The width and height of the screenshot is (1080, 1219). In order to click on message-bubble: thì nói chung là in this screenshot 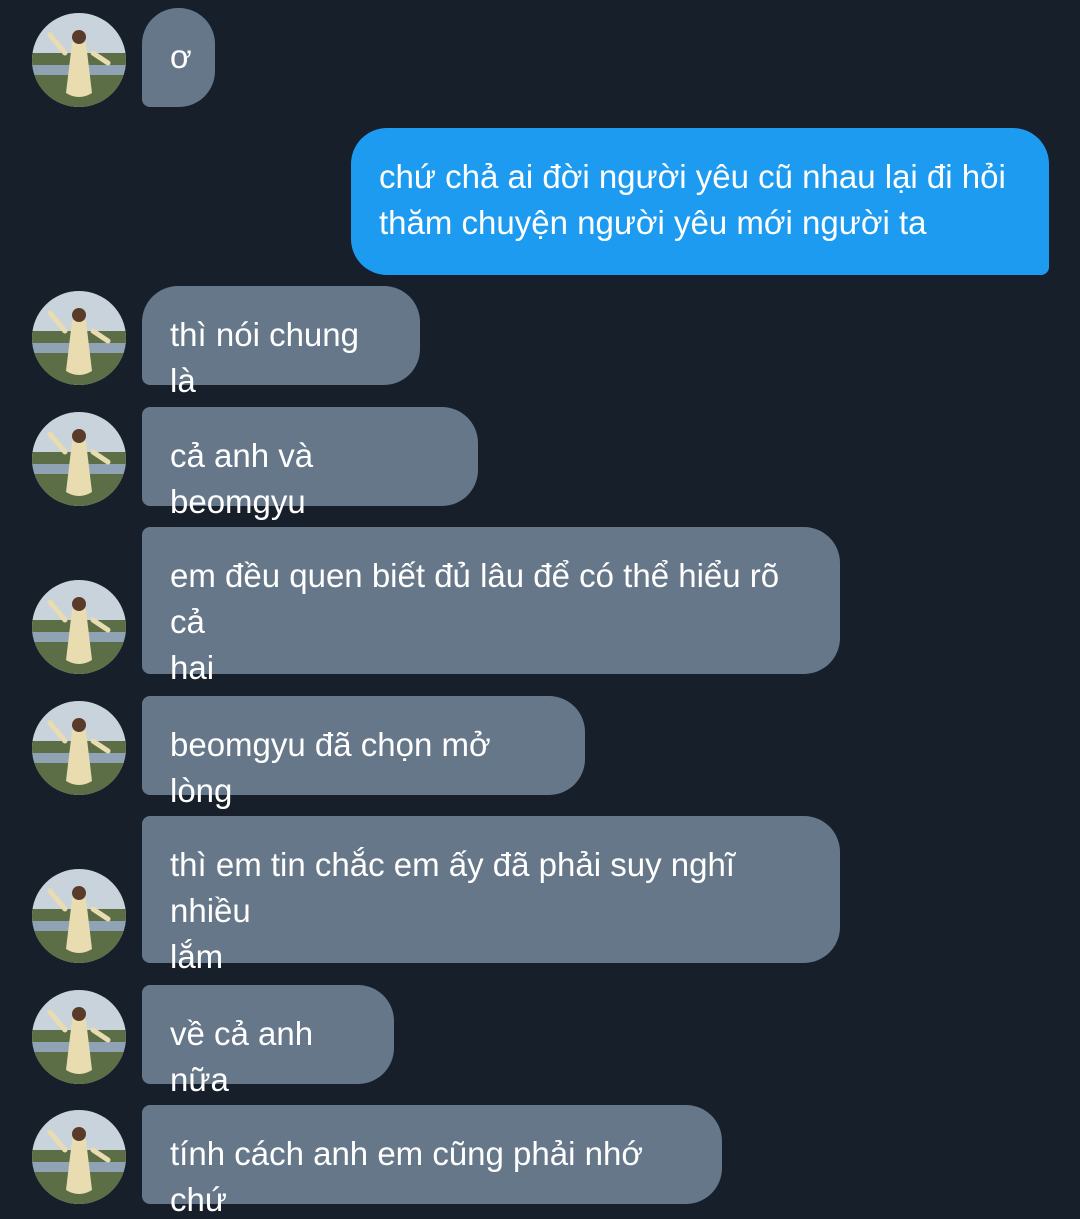, I will do `click(281, 342)`.